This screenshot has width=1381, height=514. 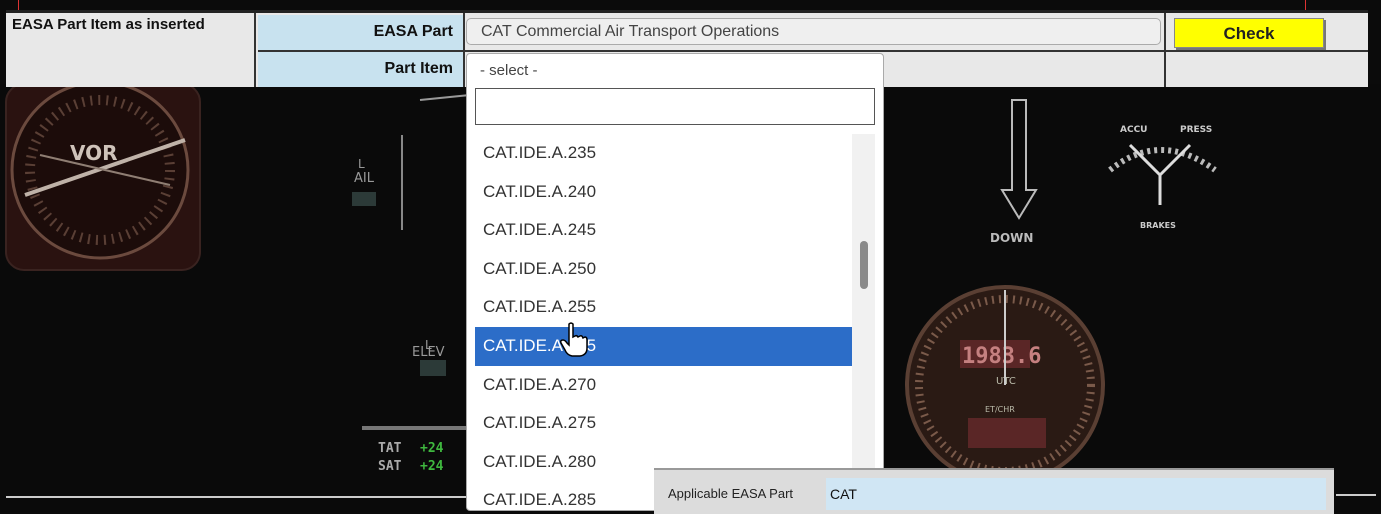 What do you see at coordinates (1005, 385) in the screenshot?
I see `clock-gauge: 1983.6 UTC ET/CHR` at bounding box center [1005, 385].